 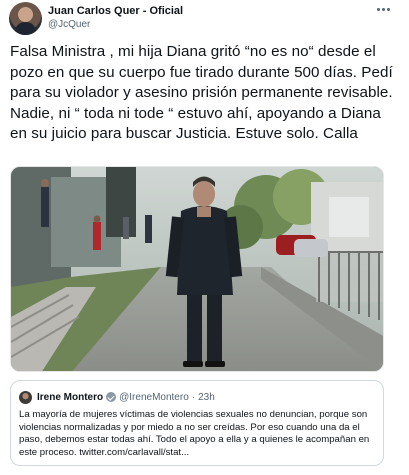 I want to click on author-name-block: Juan Carlos Quer - Oficial @JcQuer, so click(x=115, y=18).